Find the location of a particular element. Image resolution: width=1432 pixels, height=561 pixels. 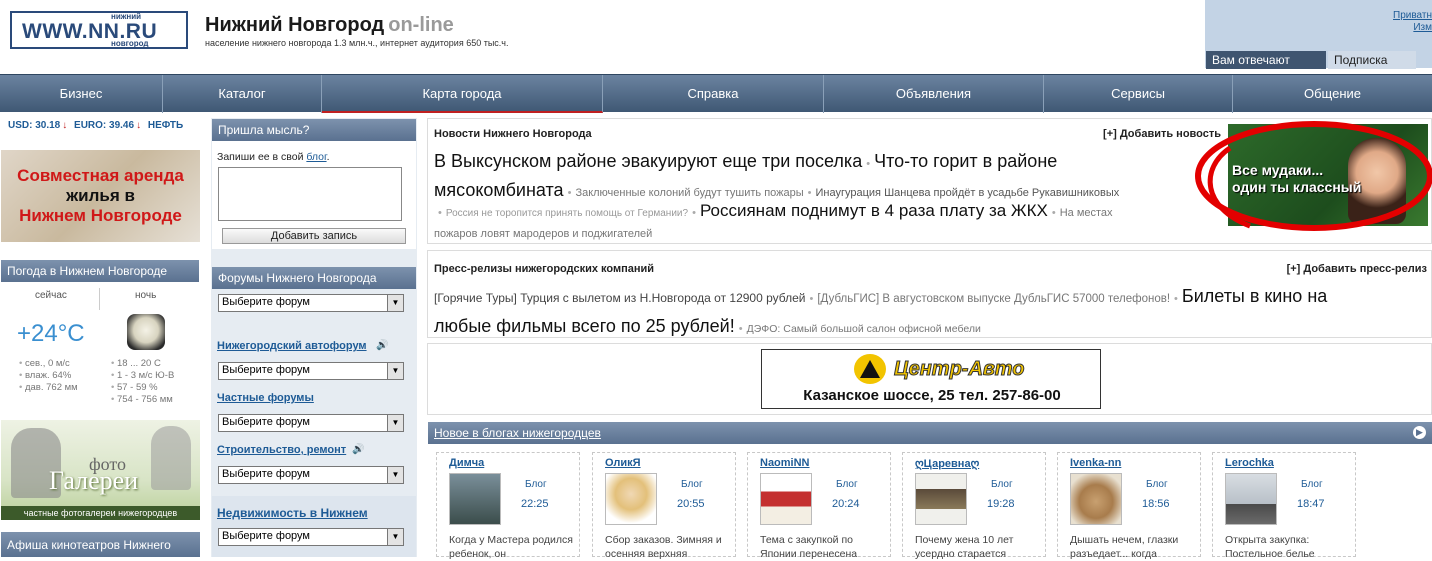

auto-brand: Центр-Авто is located at coordinates (959, 369).